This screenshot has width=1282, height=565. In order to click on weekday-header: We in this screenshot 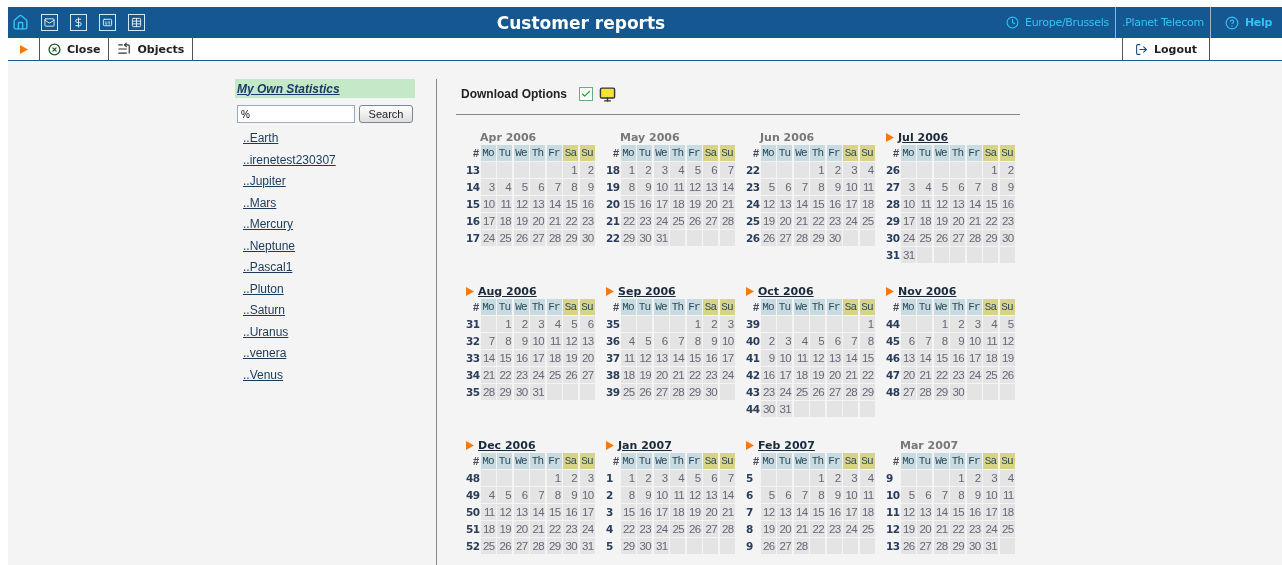, I will do `click(801, 461)`.